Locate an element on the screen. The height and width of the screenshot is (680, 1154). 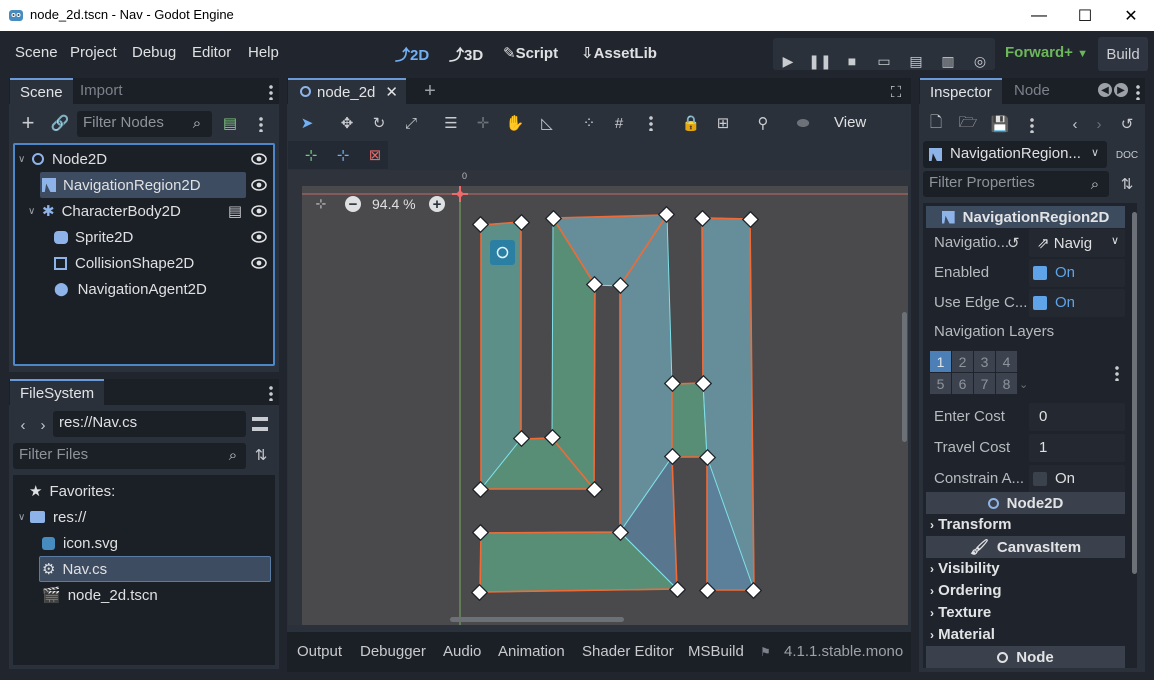
back-button: ‹ is located at coordinates (23, 425).